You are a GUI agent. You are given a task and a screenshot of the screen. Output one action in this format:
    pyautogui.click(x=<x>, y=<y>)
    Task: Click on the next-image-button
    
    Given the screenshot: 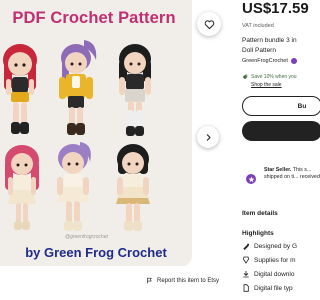 What is the action you would take?
    pyautogui.click(x=208, y=137)
    